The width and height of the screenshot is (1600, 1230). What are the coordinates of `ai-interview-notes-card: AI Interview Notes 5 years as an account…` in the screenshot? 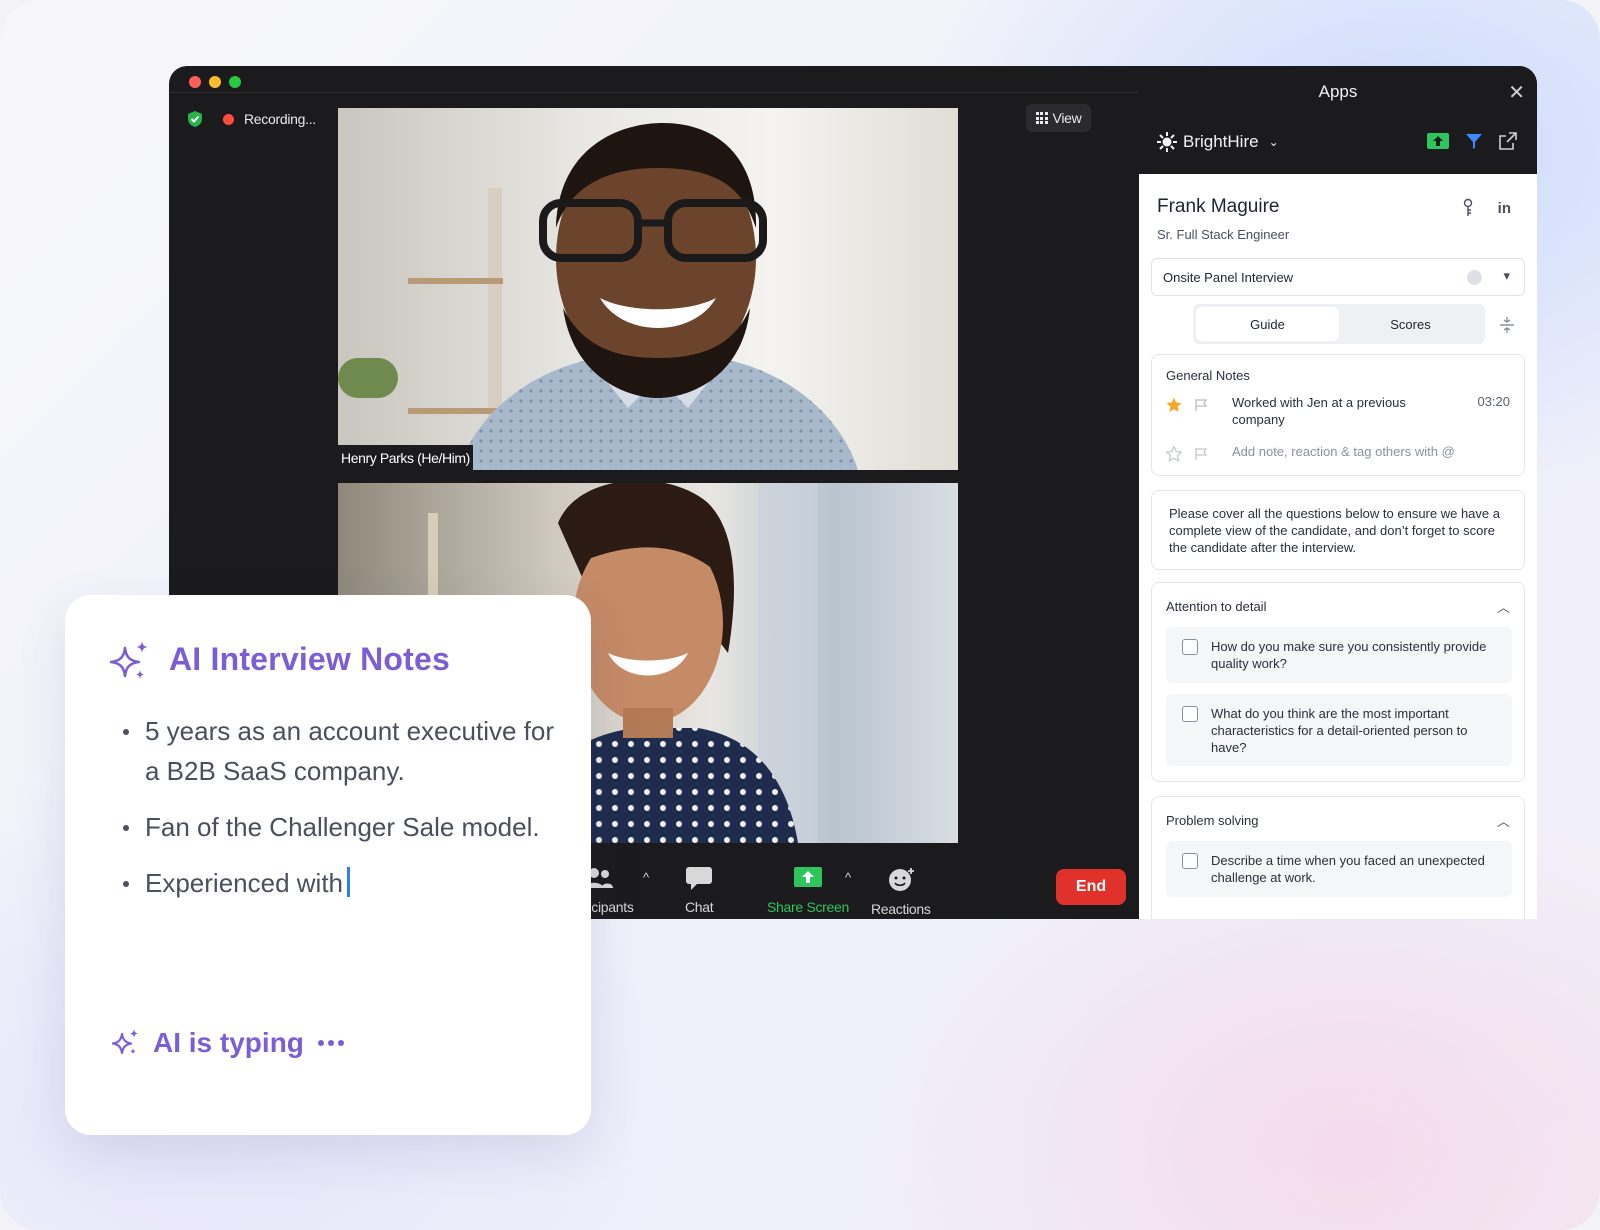 It's located at (328, 865).